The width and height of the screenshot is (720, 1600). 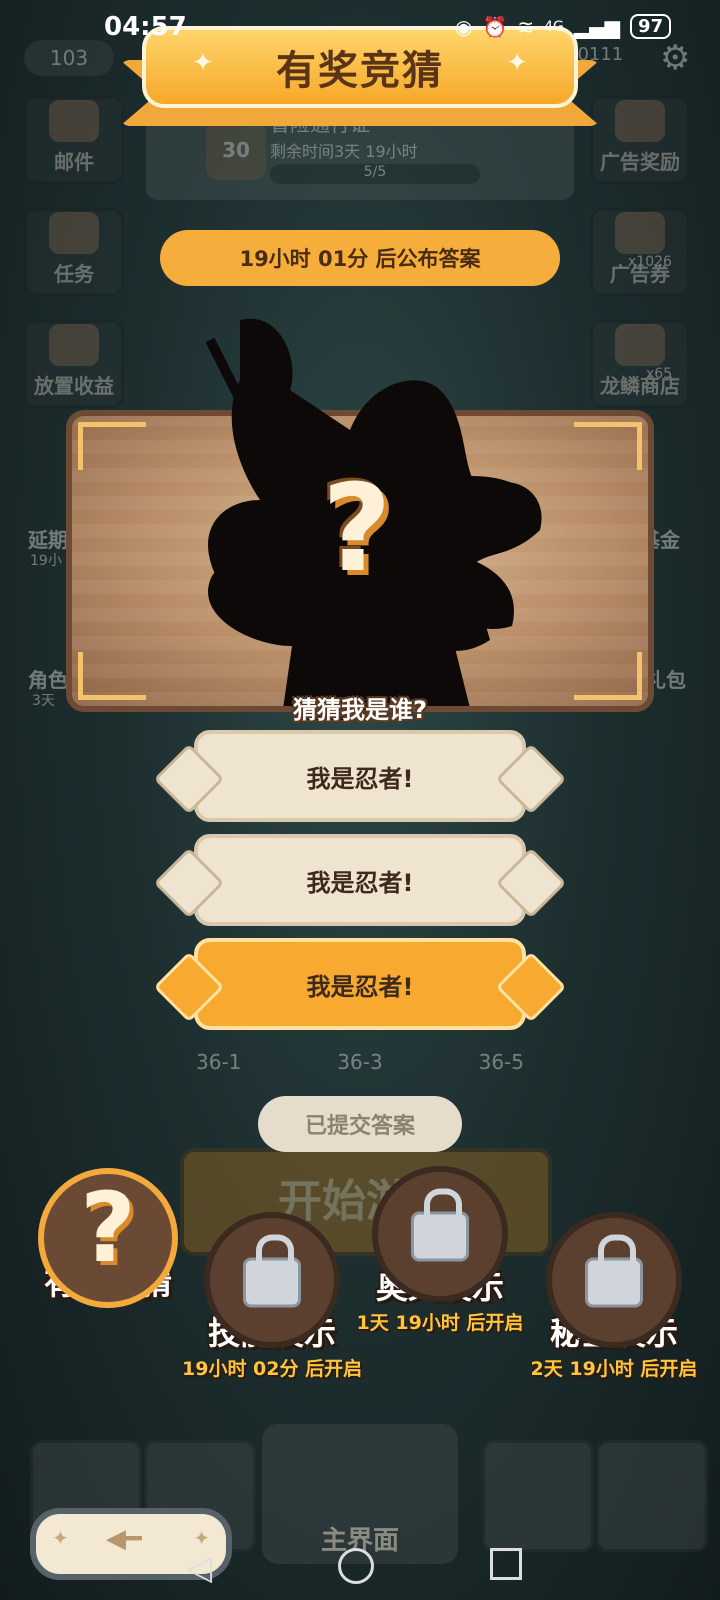 What do you see at coordinates (74, 345) in the screenshot?
I see `clock-icon` at bounding box center [74, 345].